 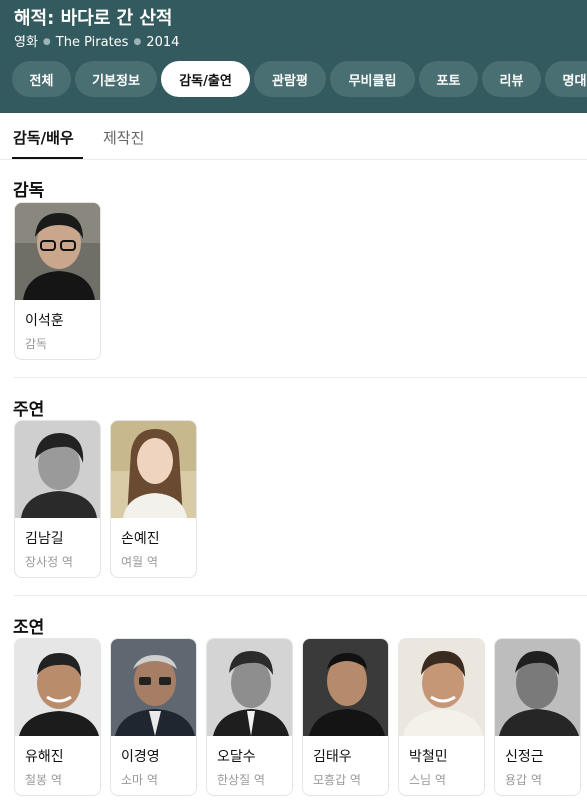 What do you see at coordinates (36, 344) in the screenshot?
I see `person-role: 감독` at bounding box center [36, 344].